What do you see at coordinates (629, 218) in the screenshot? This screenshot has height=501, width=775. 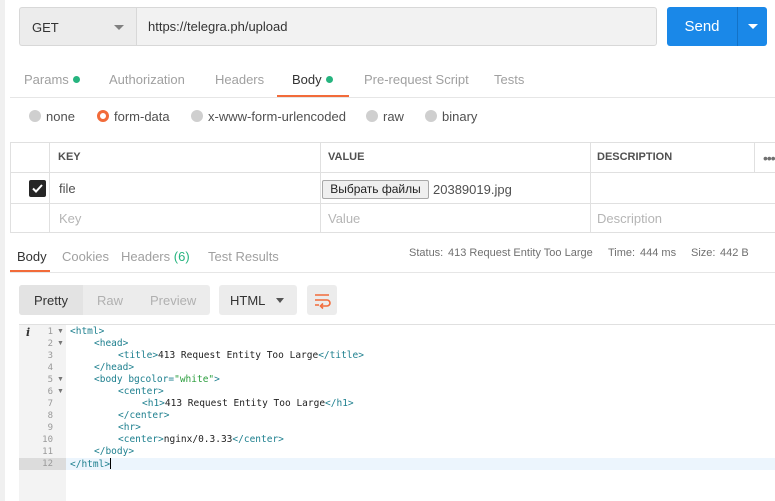 I see `new-description-input: Description` at bounding box center [629, 218].